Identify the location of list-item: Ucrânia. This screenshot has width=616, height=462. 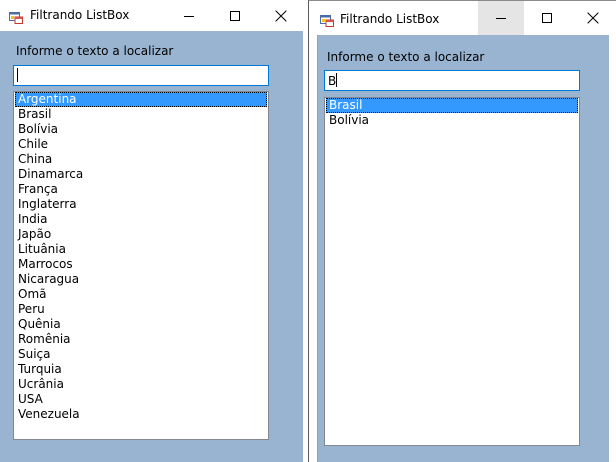
(141, 384).